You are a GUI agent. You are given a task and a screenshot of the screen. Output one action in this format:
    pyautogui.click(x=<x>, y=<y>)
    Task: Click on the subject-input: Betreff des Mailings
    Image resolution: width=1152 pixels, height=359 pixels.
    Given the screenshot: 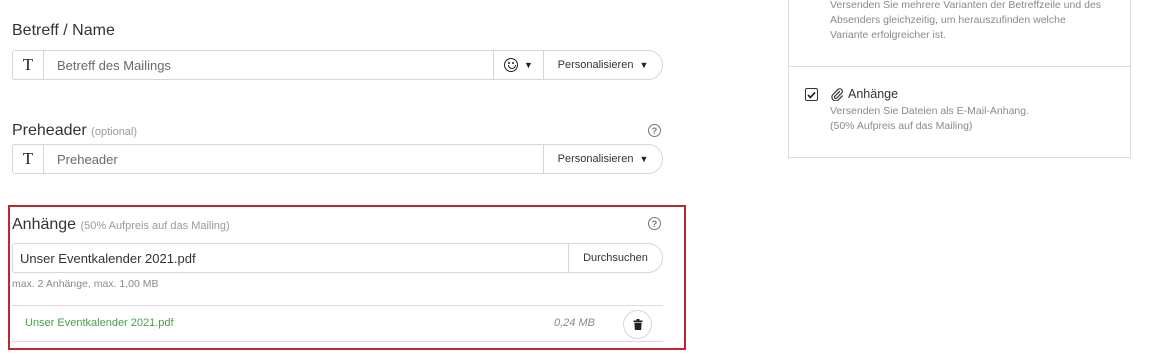 What is the action you would take?
    pyautogui.click(x=268, y=65)
    